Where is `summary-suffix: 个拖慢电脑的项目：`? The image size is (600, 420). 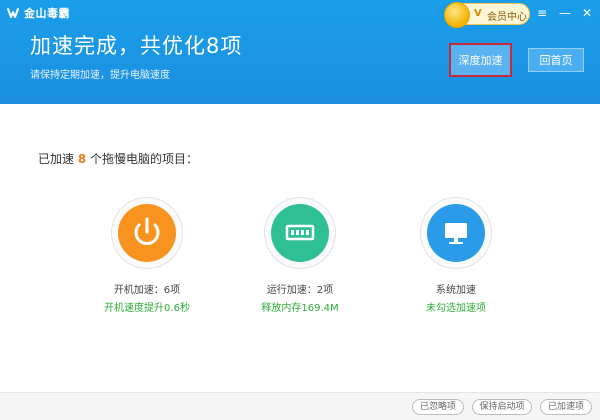 summary-suffix: 个拖慢电脑的项目： is located at coordinates (144, 159).